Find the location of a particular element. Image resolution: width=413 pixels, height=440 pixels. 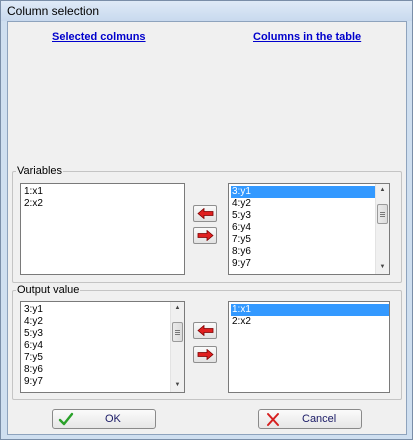

table-columns-header: Columns in the table is located at coordinates (307, 37).